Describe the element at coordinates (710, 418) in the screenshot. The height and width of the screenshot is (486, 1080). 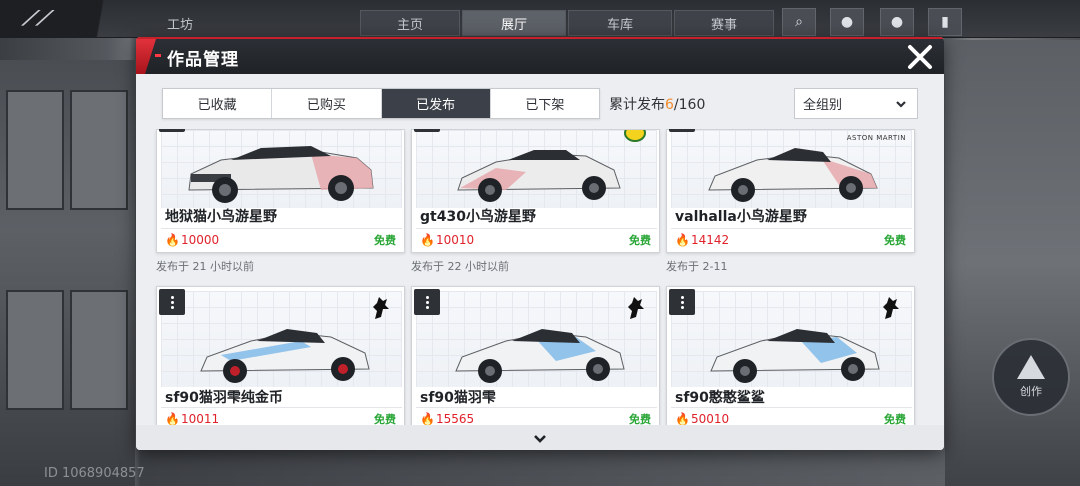
I see `heat-value: 50010` at that location.